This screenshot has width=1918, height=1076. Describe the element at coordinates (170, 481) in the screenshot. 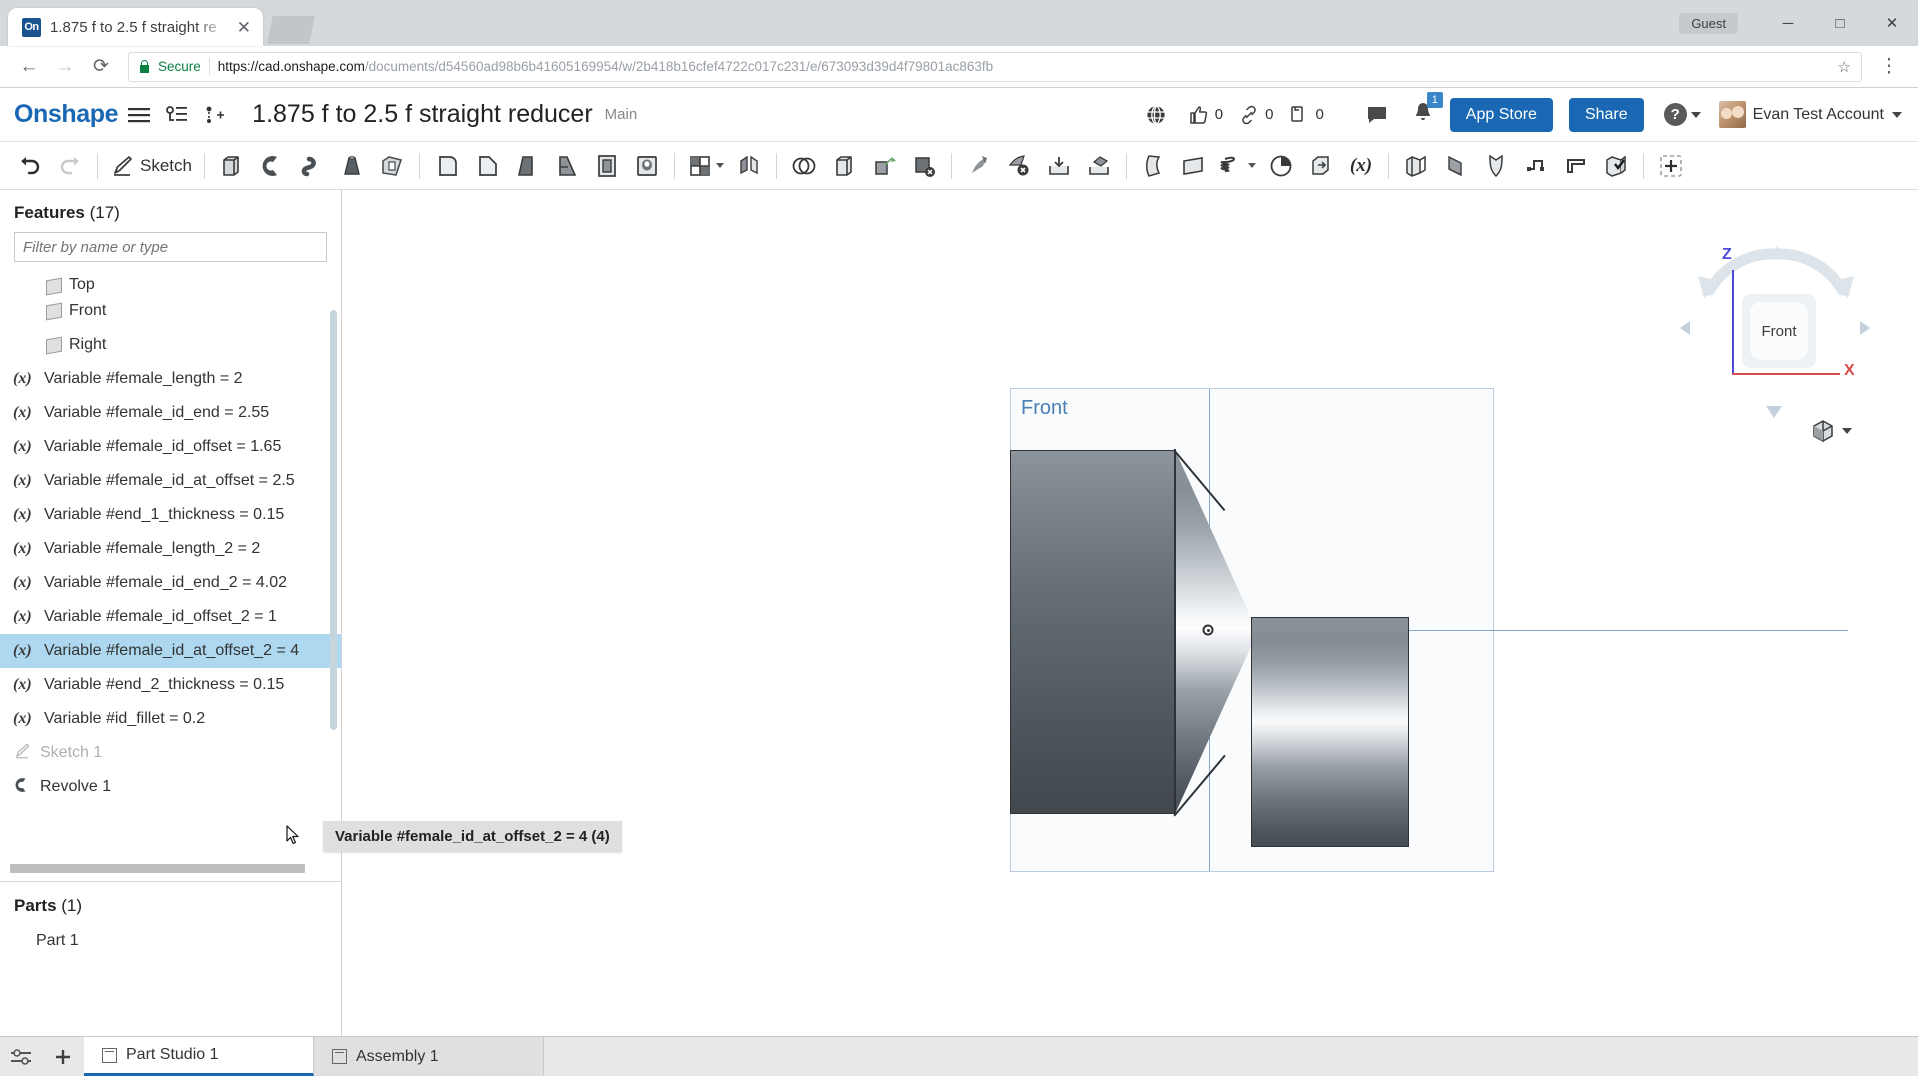

I see `feature-item-variable: (x) Variable #female_id_at_offset = 2.5` at that location.